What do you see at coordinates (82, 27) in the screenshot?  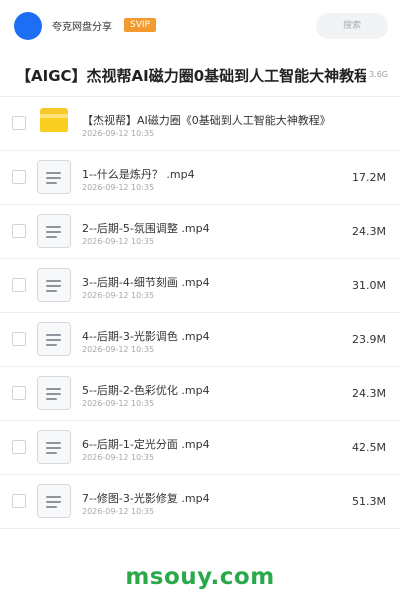 I see `app-name: 夸克网盘分享` at bounding box center [82, 27].